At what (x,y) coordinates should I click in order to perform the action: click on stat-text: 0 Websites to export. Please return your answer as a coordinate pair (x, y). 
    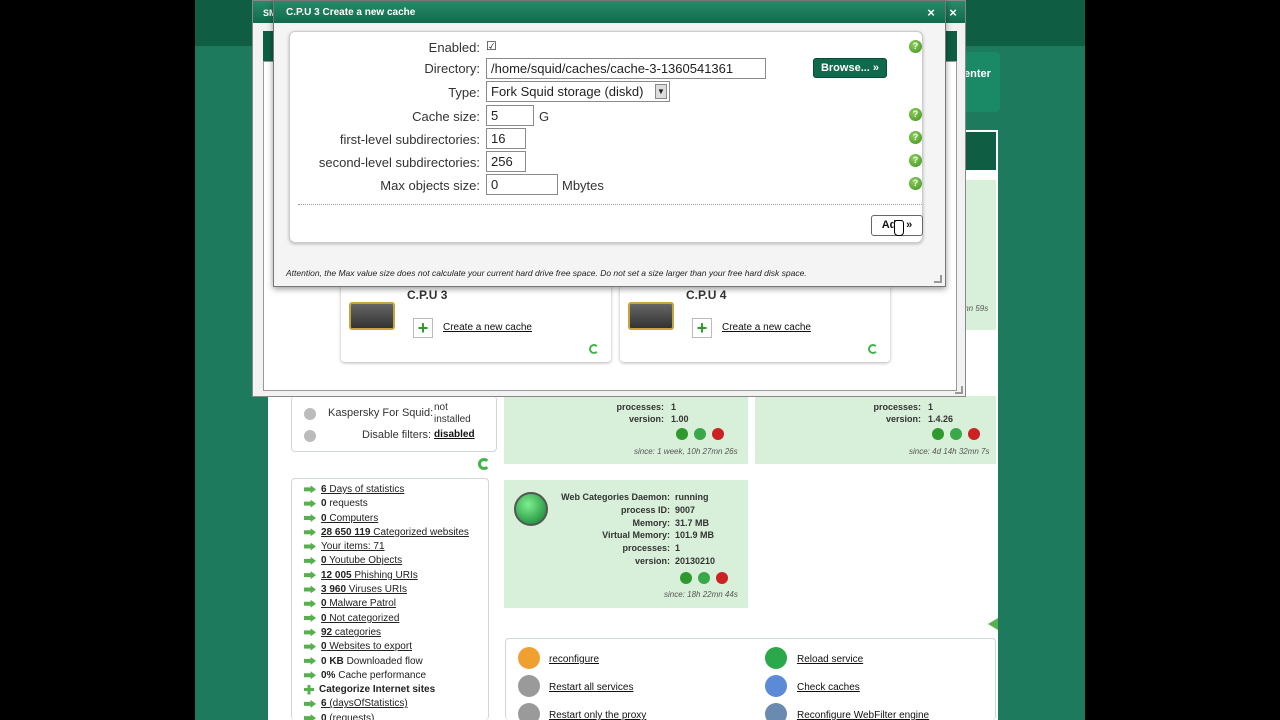
    Looking at the image, I should click on (366, 646).